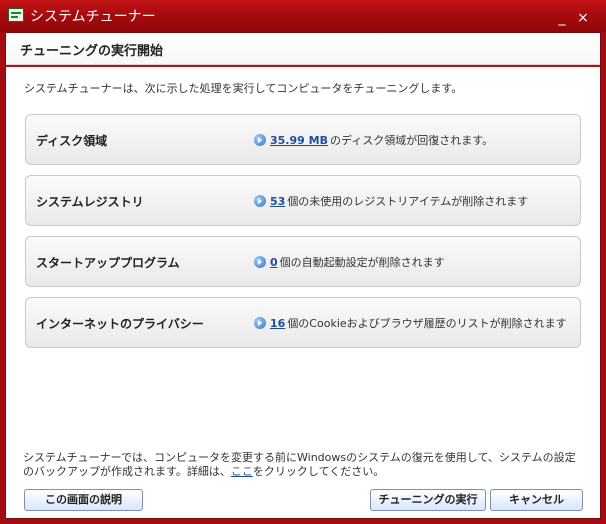  Describe the element at coordinates (93, 17) in the screenshot. I see `window-title: システムチューナー` at that location.